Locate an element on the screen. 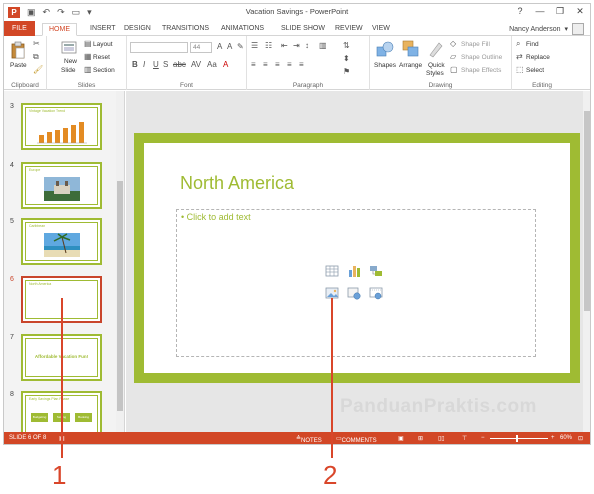  reset-icon: ▦ is located at coordinates (88, 56).